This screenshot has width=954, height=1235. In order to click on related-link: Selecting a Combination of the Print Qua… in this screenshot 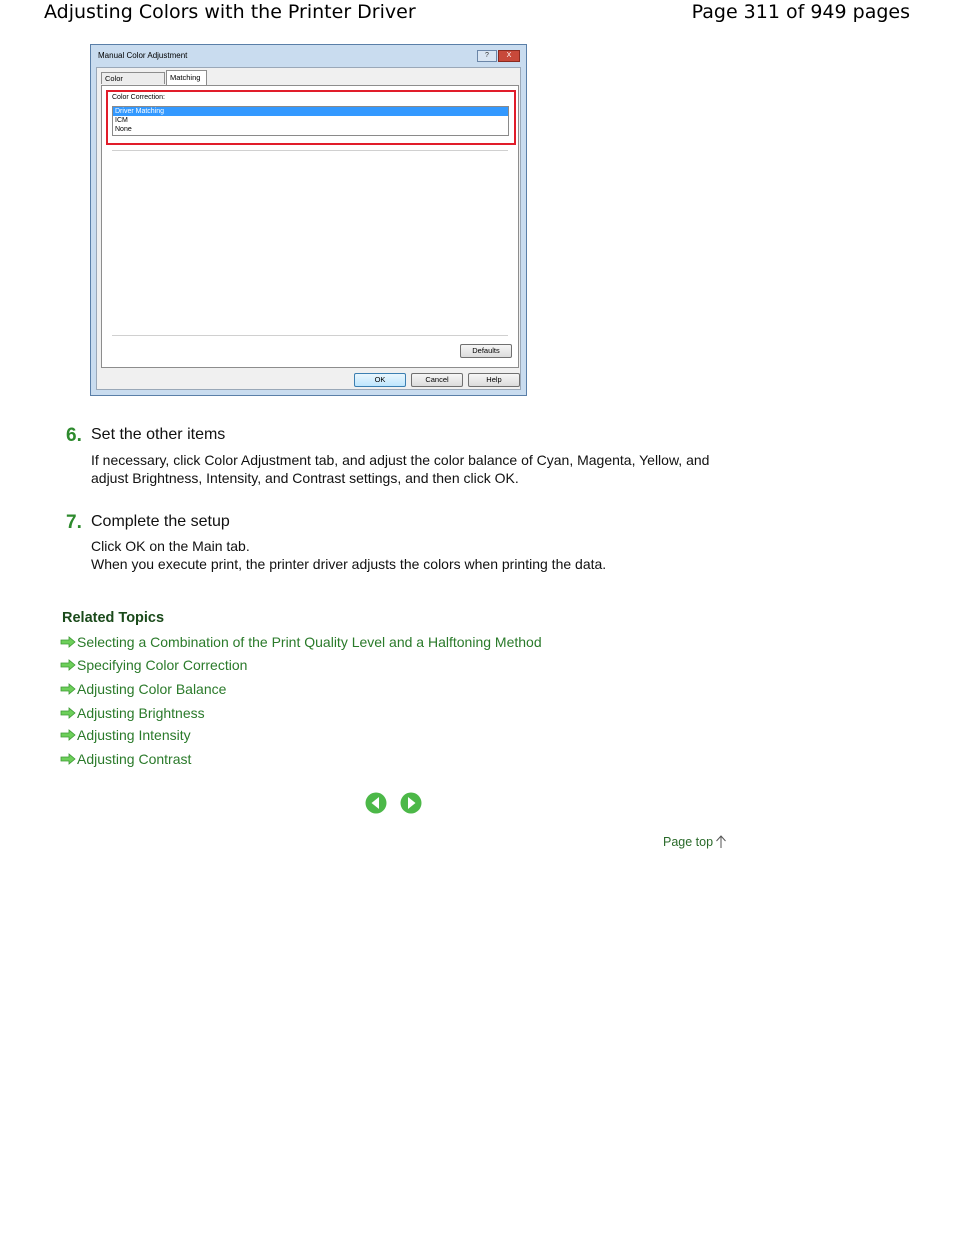, I will do `click(301, 642)`.